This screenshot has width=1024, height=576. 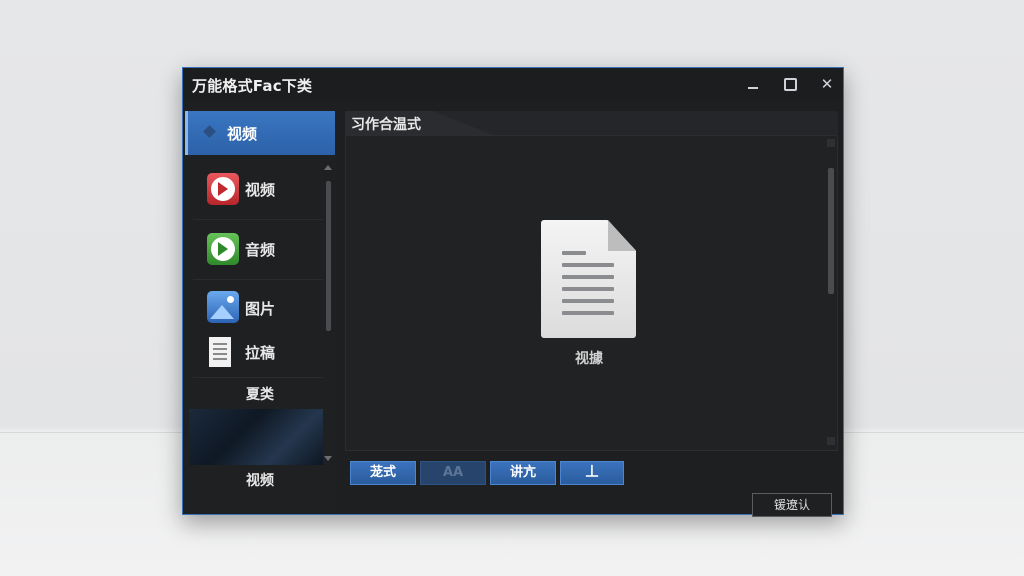 I want to click on sidebar-active-label: 视频, so click(x=242, y=134).